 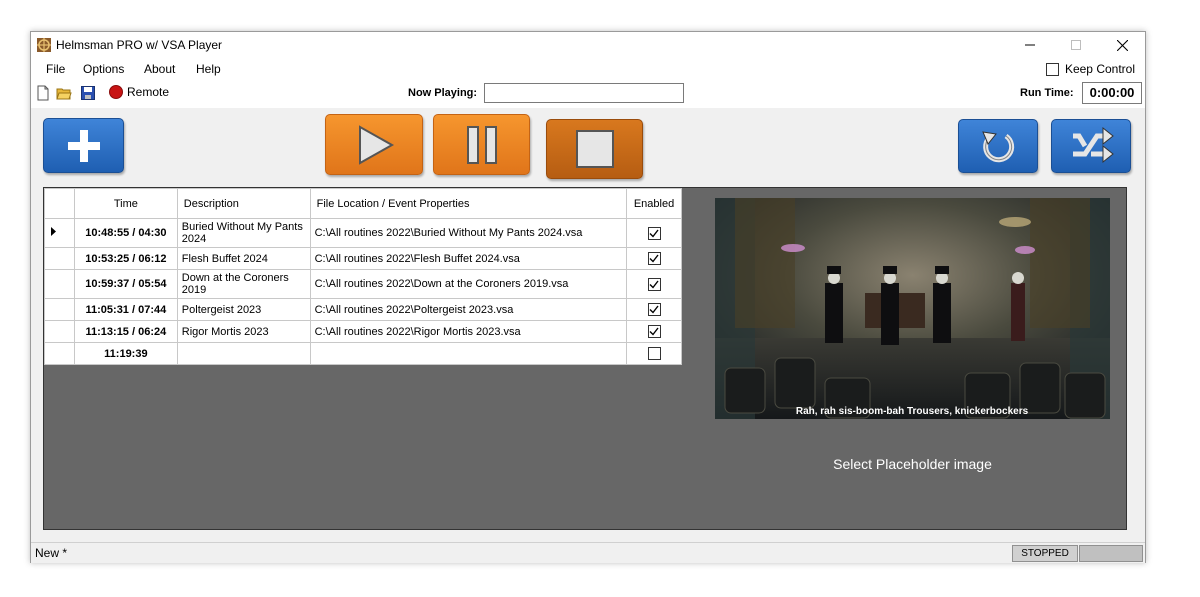 I want to click on menu-about: About, so click(x=159, y=69).